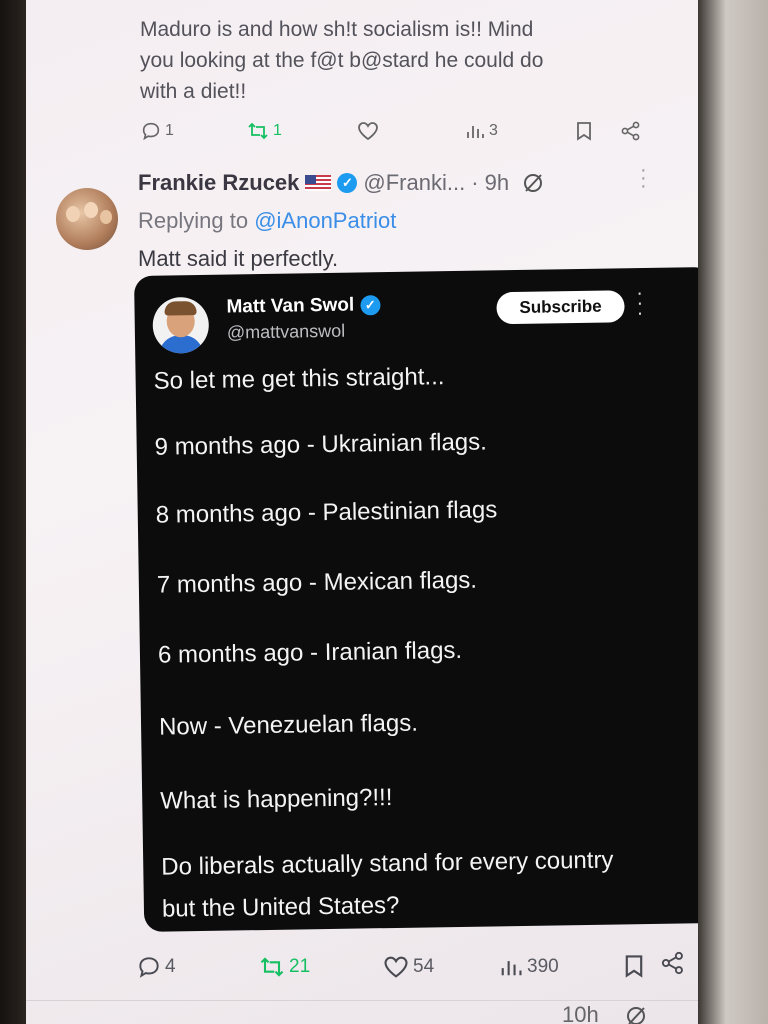 Image resolution: width=768 pixels, height=1024 pixels. I want to click on avatar, so click(87, 219).